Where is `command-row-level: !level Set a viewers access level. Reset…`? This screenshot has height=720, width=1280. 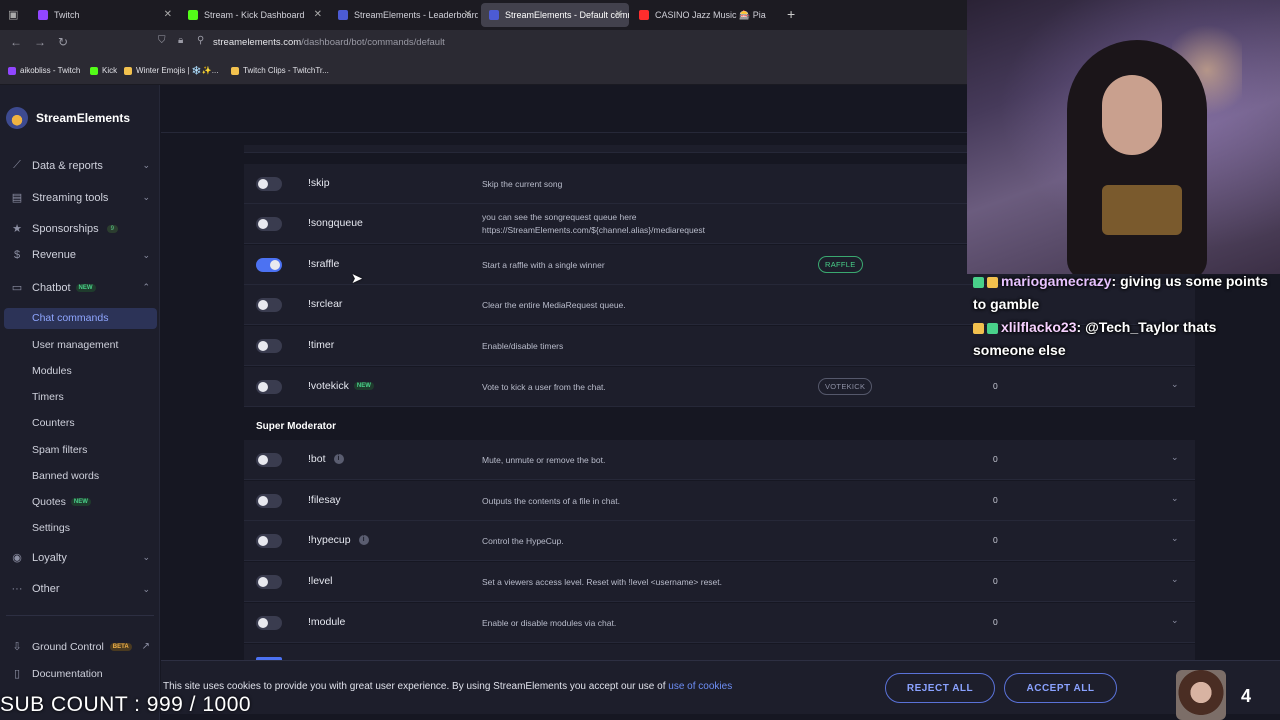 command-row-level: !level Set a viewers access level. Reset… is located at coordinates (719, 582).